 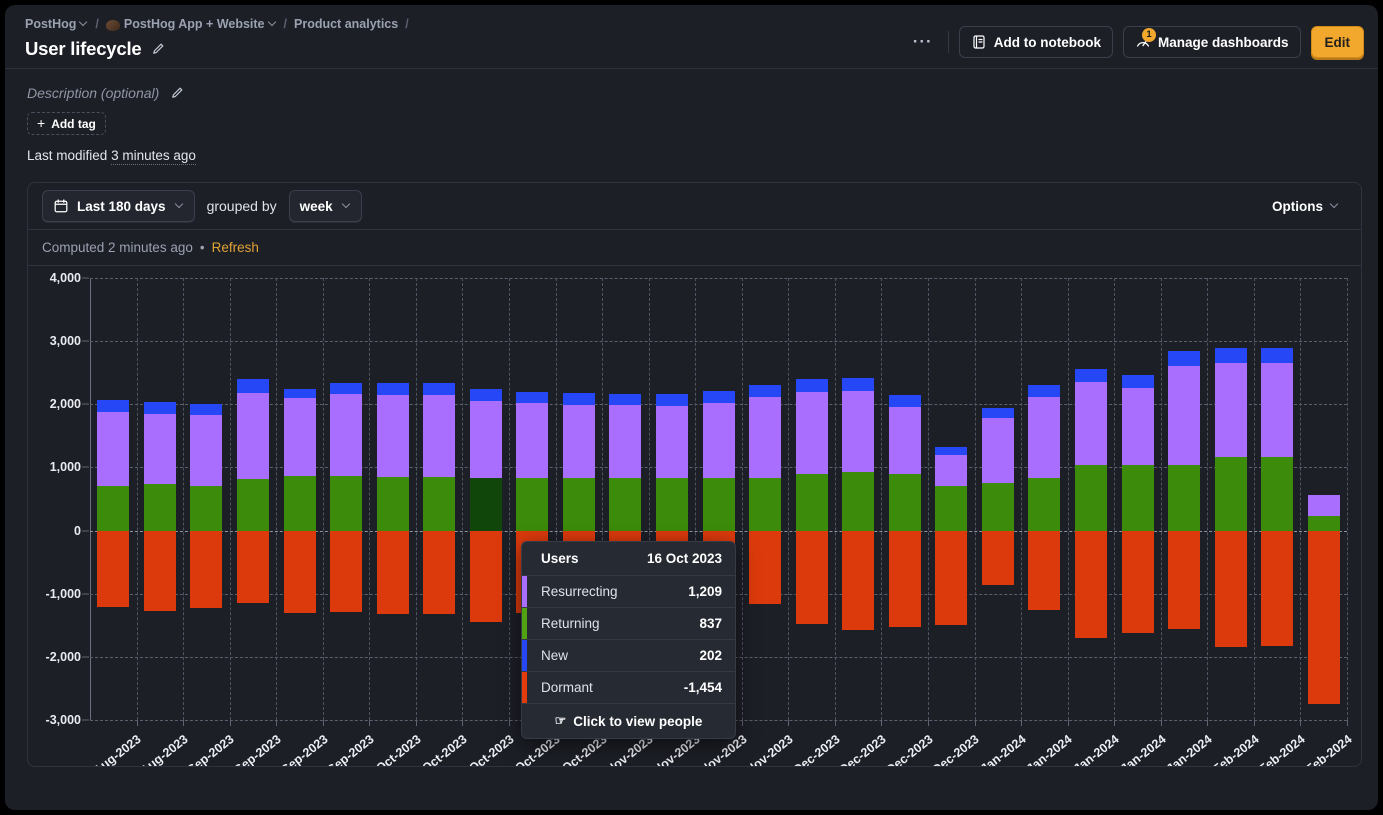 What do you see at coordinates (628, 559) in the screenshot?
I see `tooltip-header: Users 16 Oct 2023` at bounding box center [628, 559].